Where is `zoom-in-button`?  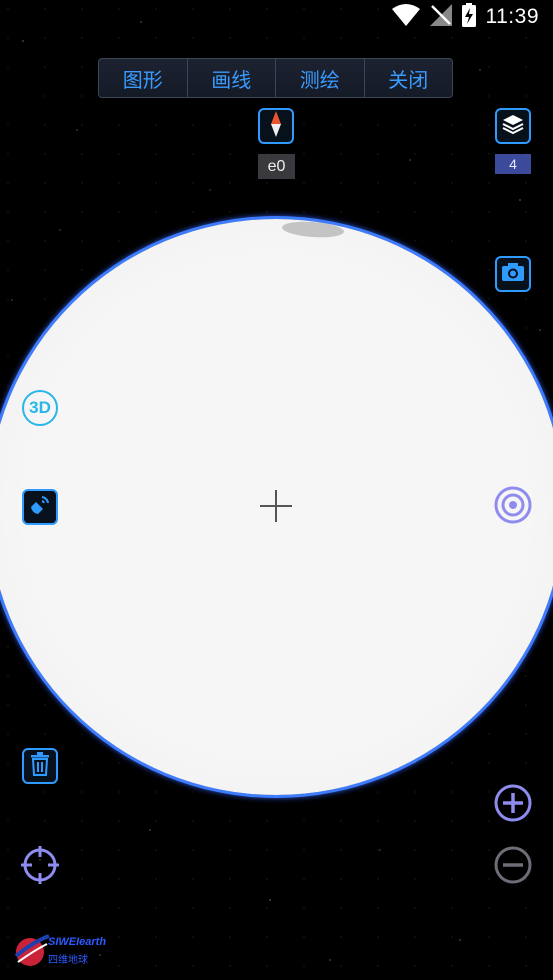 zoom-in-button is located at coordinates (513, 805).